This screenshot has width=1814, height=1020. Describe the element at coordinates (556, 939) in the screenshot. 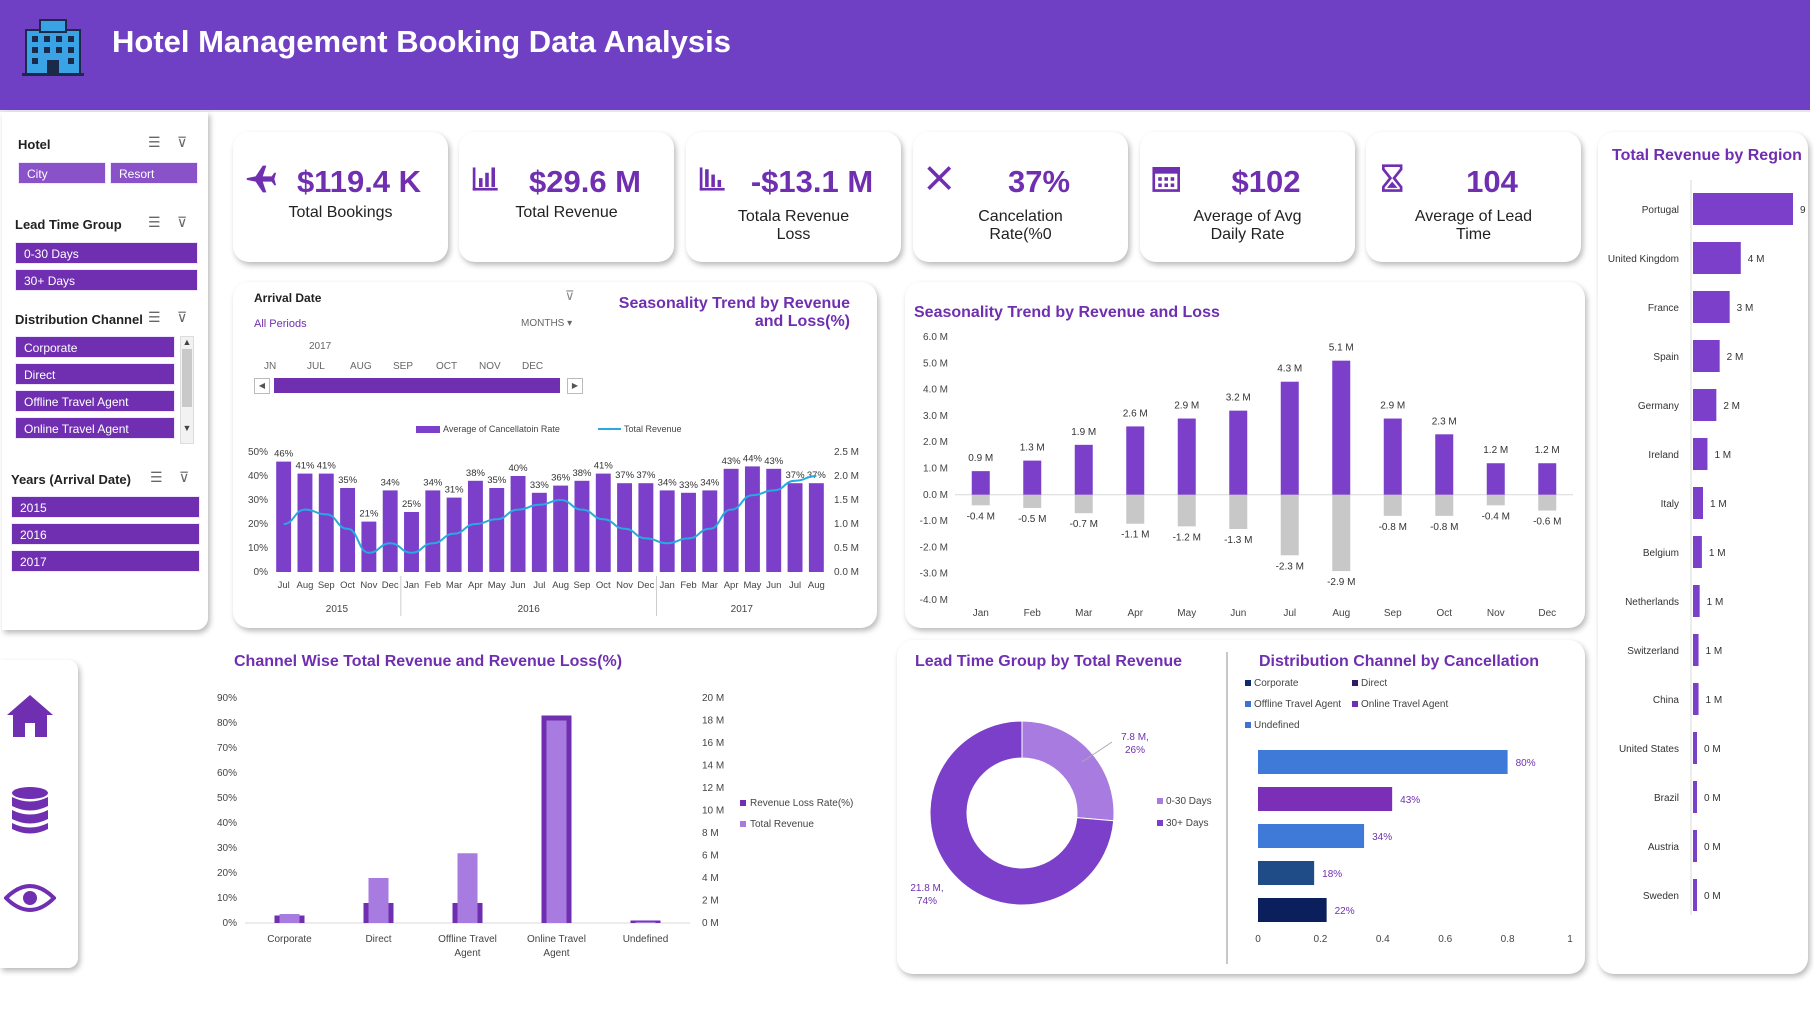

I see `x-axis-tick: Online Travel` at that location.